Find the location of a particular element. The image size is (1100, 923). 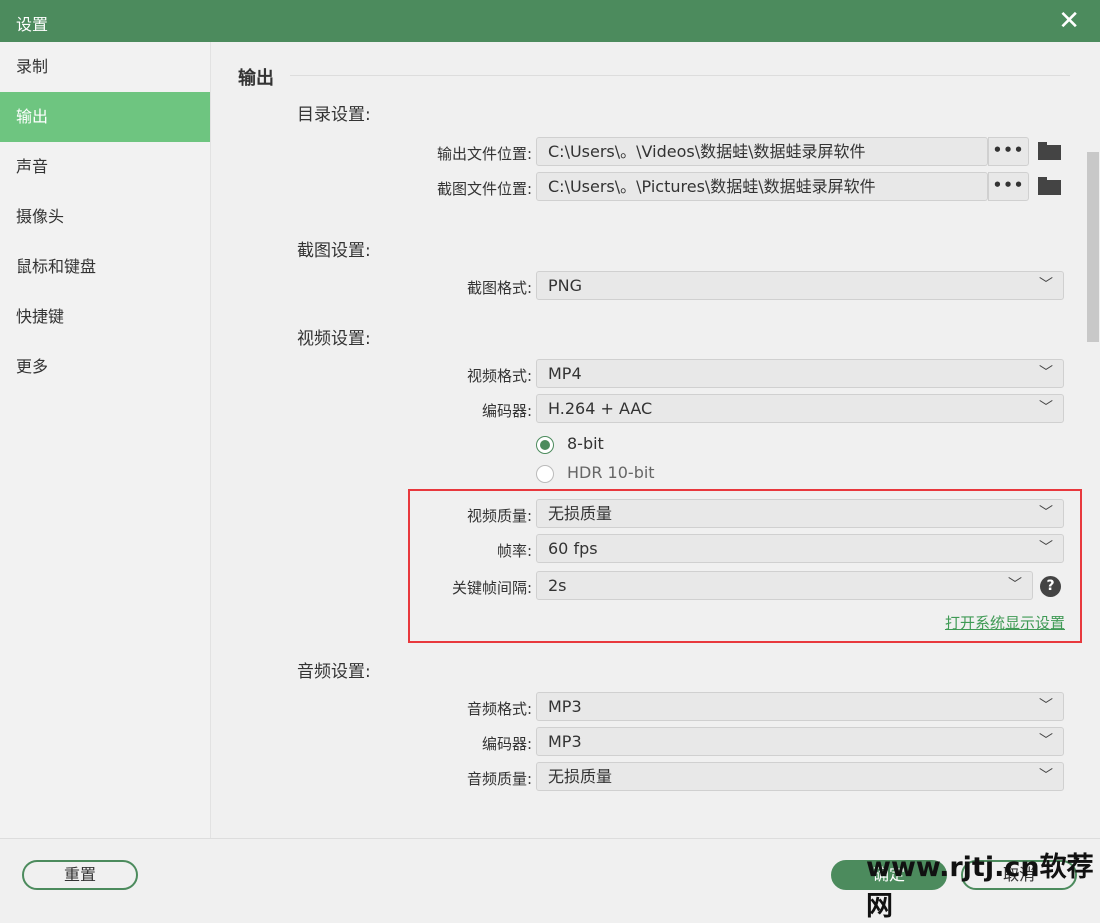

fps-select: 60 fps ﹀ is located at coordinates (800, 548).